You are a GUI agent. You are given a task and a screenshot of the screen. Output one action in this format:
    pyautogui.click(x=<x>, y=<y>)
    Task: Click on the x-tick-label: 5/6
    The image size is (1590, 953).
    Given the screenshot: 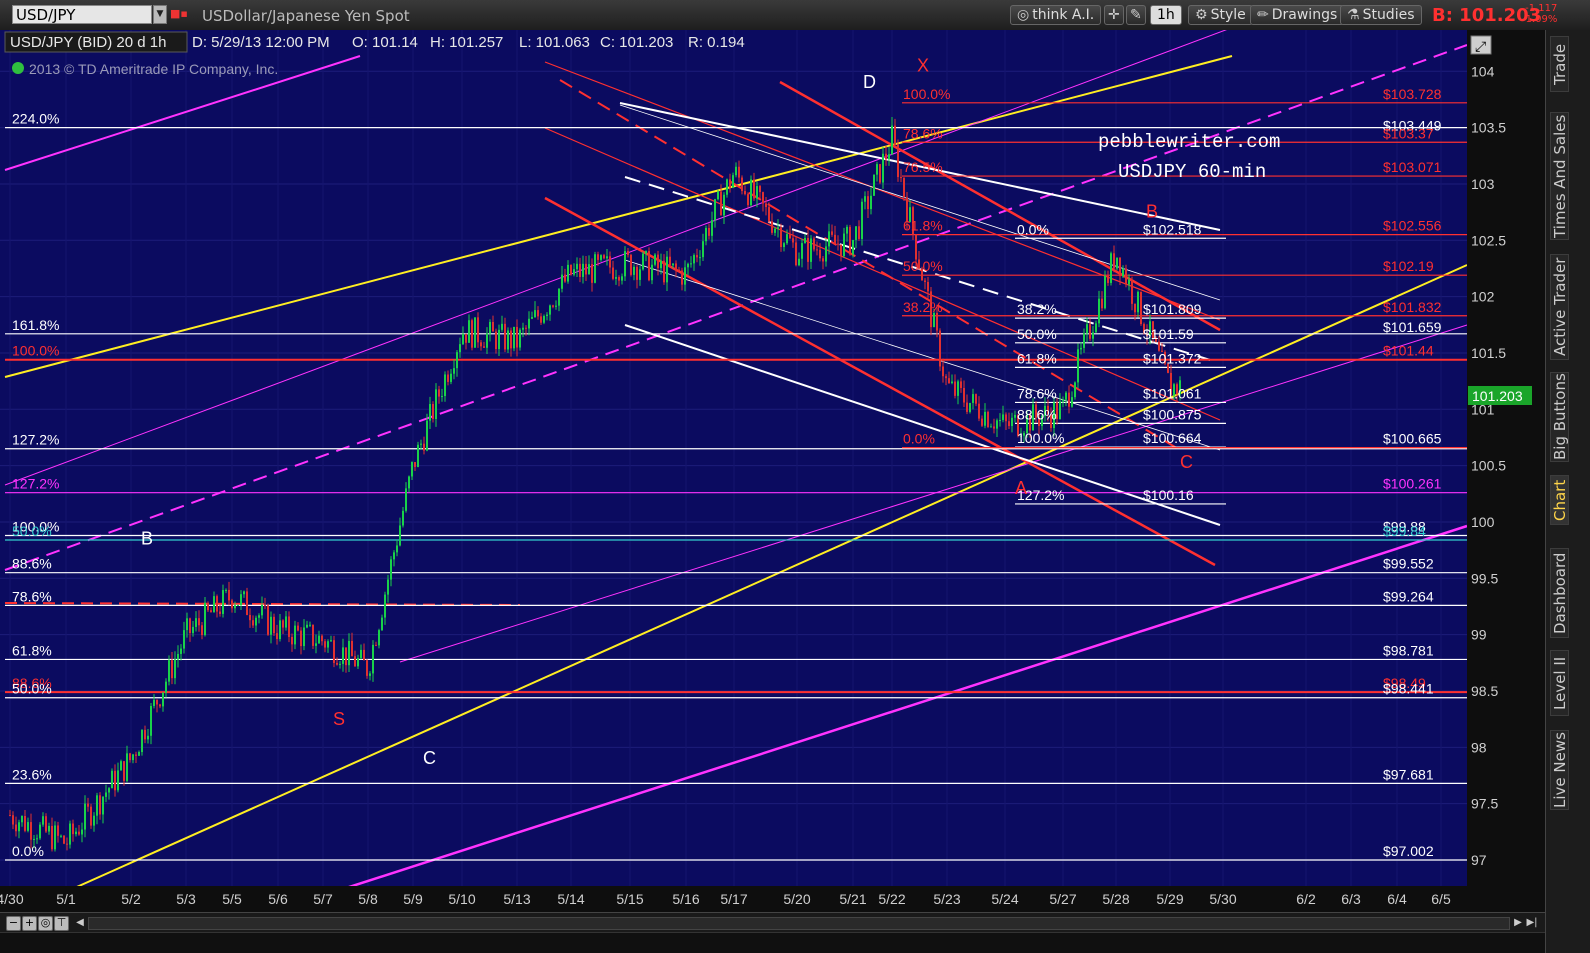 What is the action you would take?
    pyautogui.click(x=278, y=899)
    